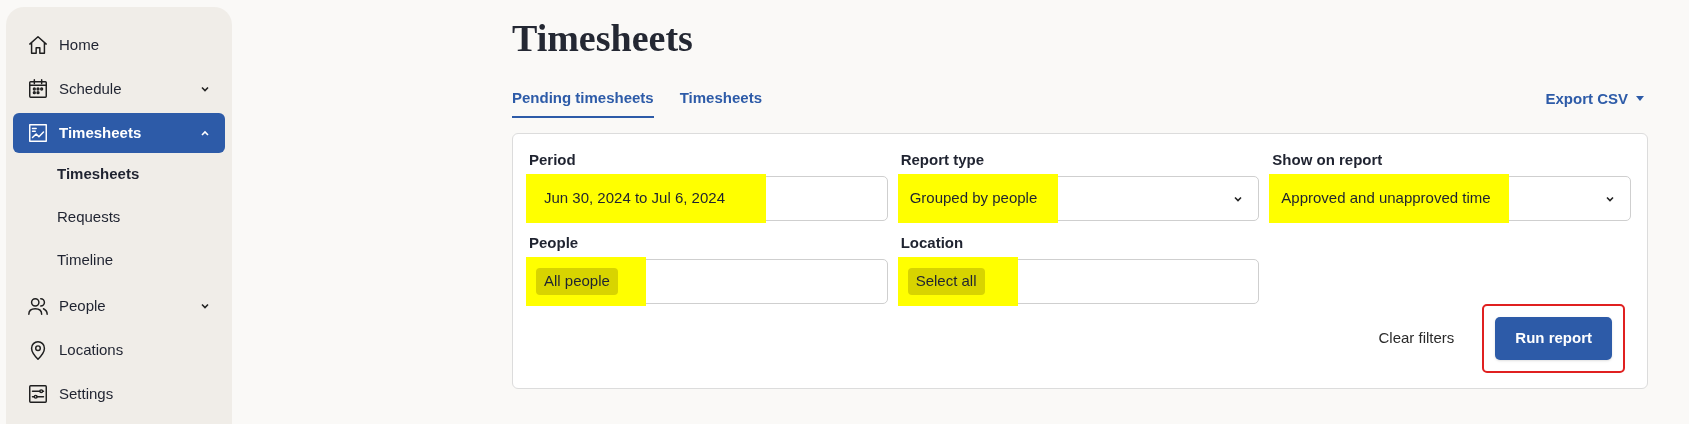  Describe the element at coordinates (553, 160) in the screenshot. I see `field-label: Period` at that location.